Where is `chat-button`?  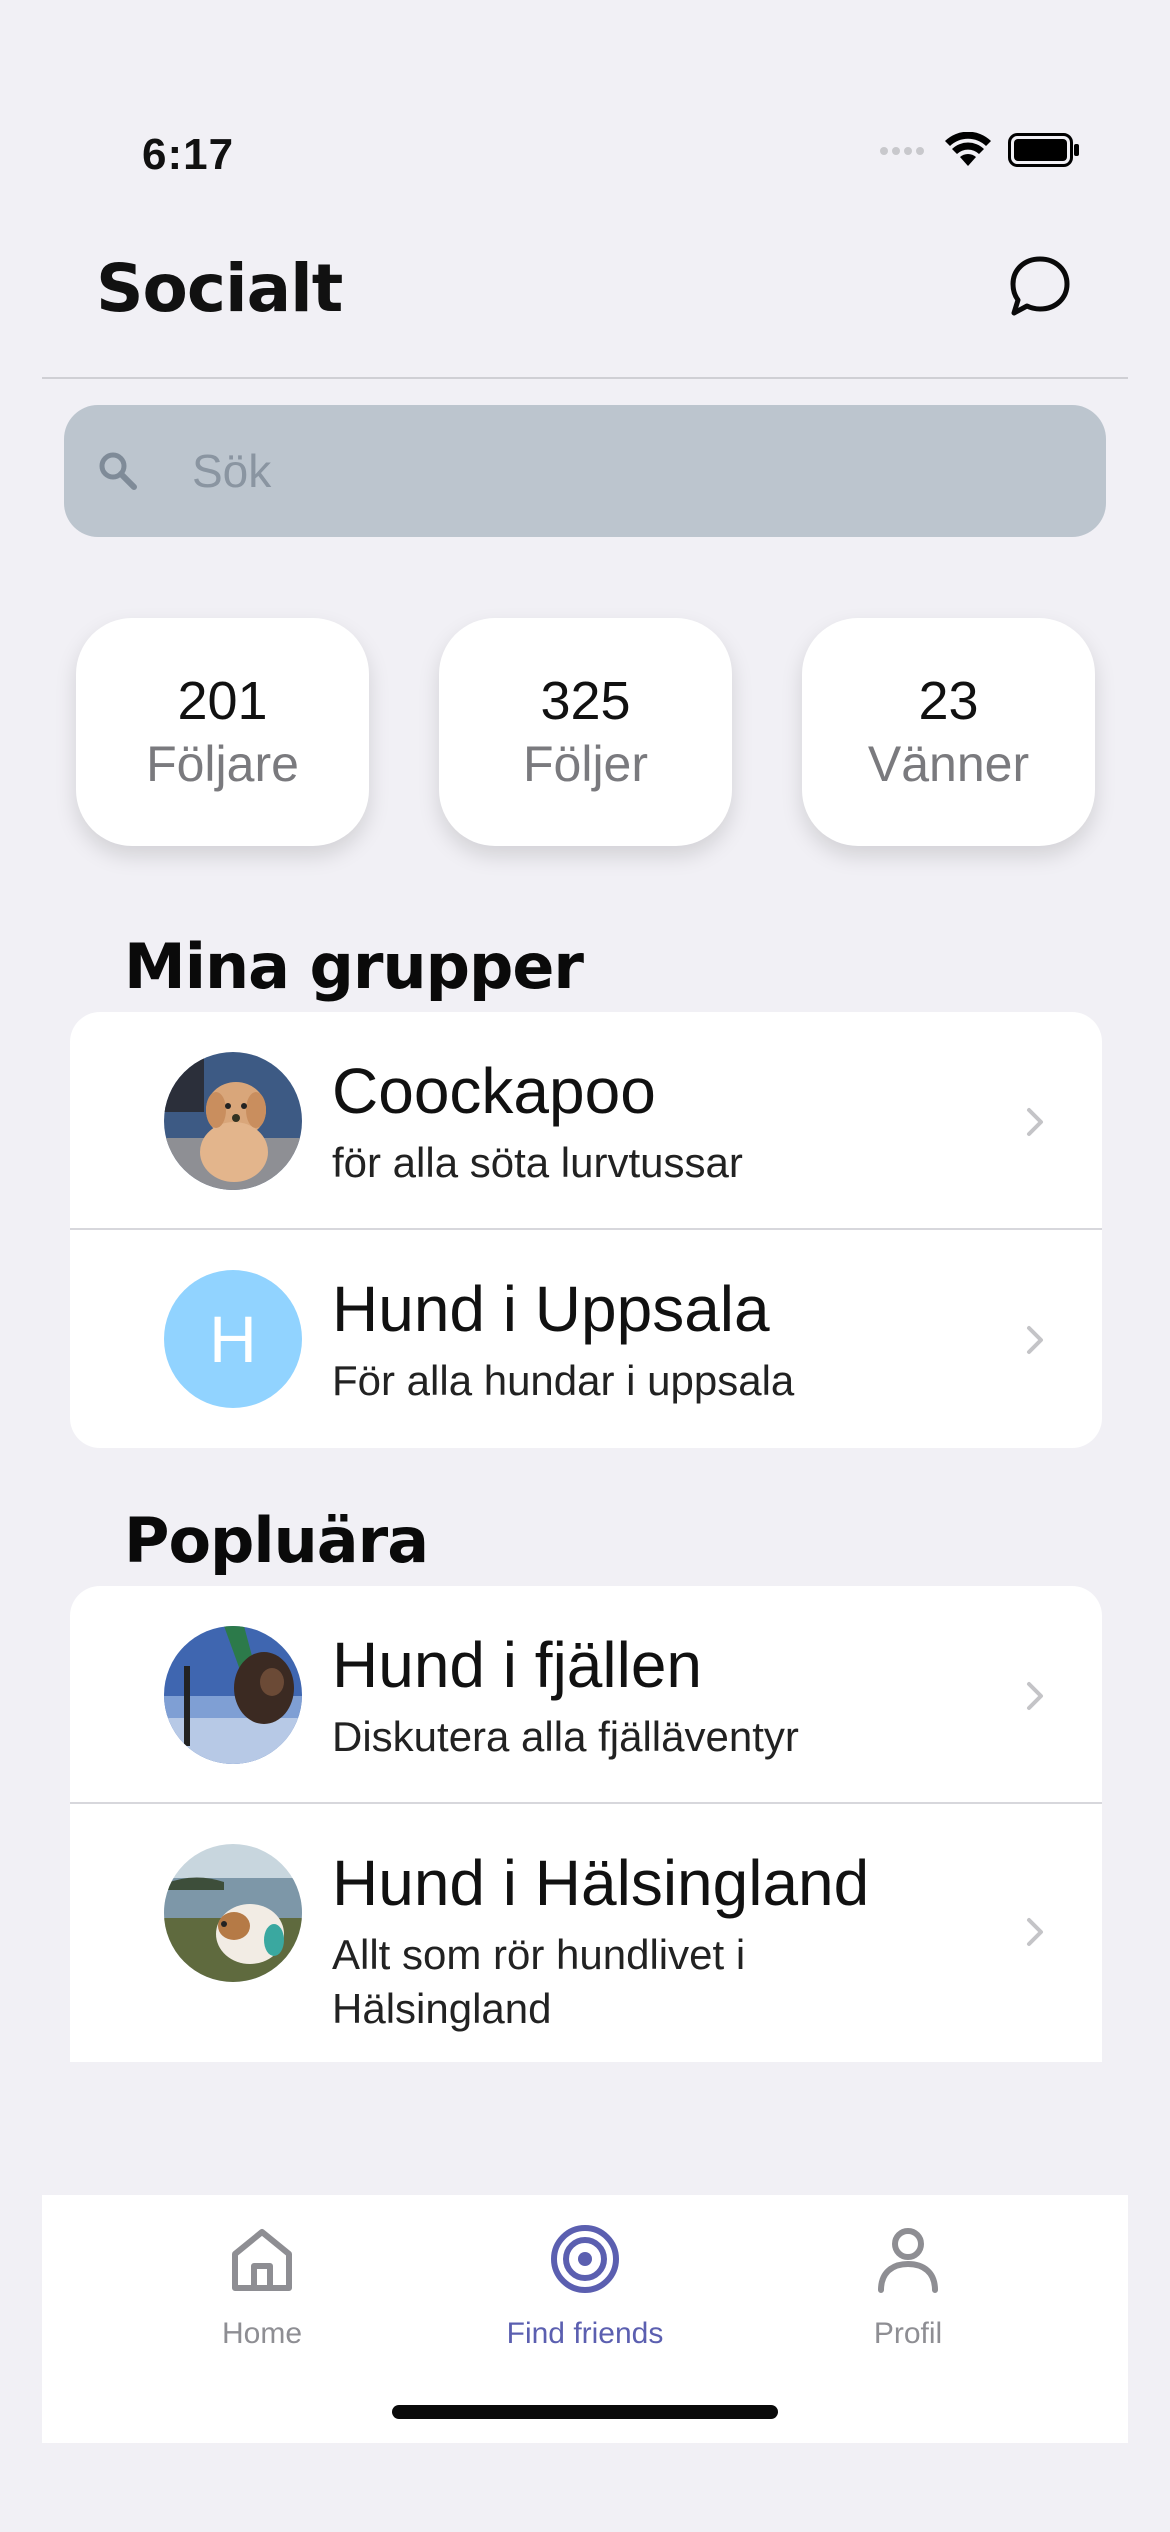
chat-button is located at coordinates (1040, 286).